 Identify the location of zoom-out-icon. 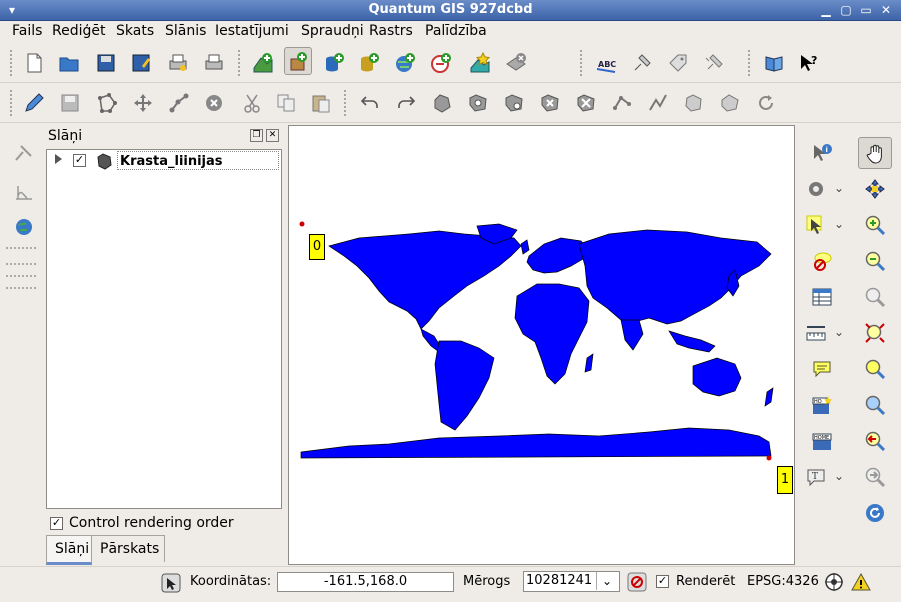
(875, 261).